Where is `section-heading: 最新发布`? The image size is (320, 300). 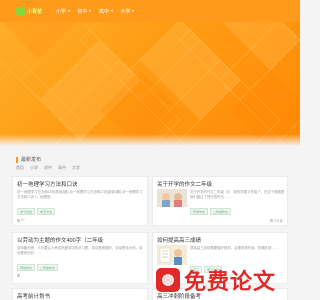
section-heading: 最新发布 is located at coordinates (28, 159).